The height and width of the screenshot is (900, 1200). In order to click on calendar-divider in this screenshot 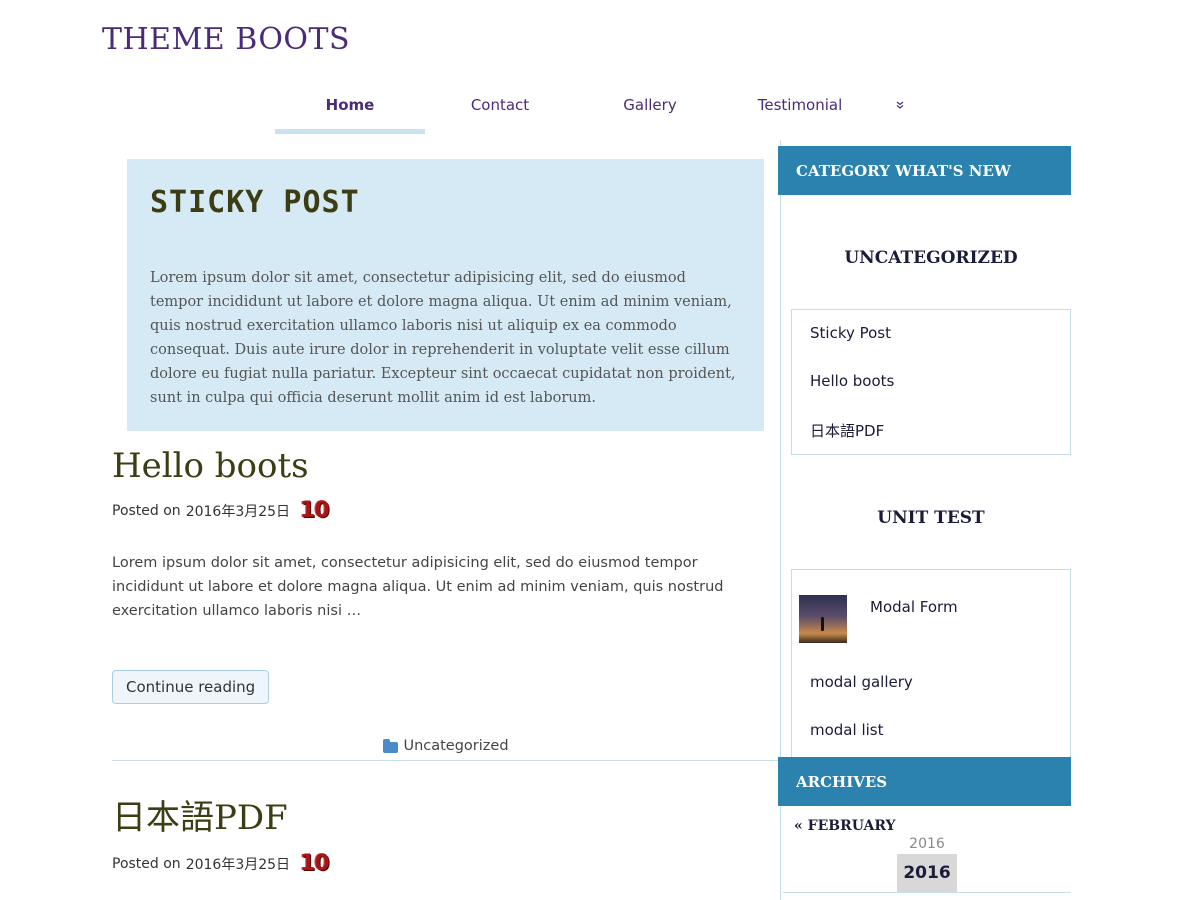, I will do `click(927, 892)`.